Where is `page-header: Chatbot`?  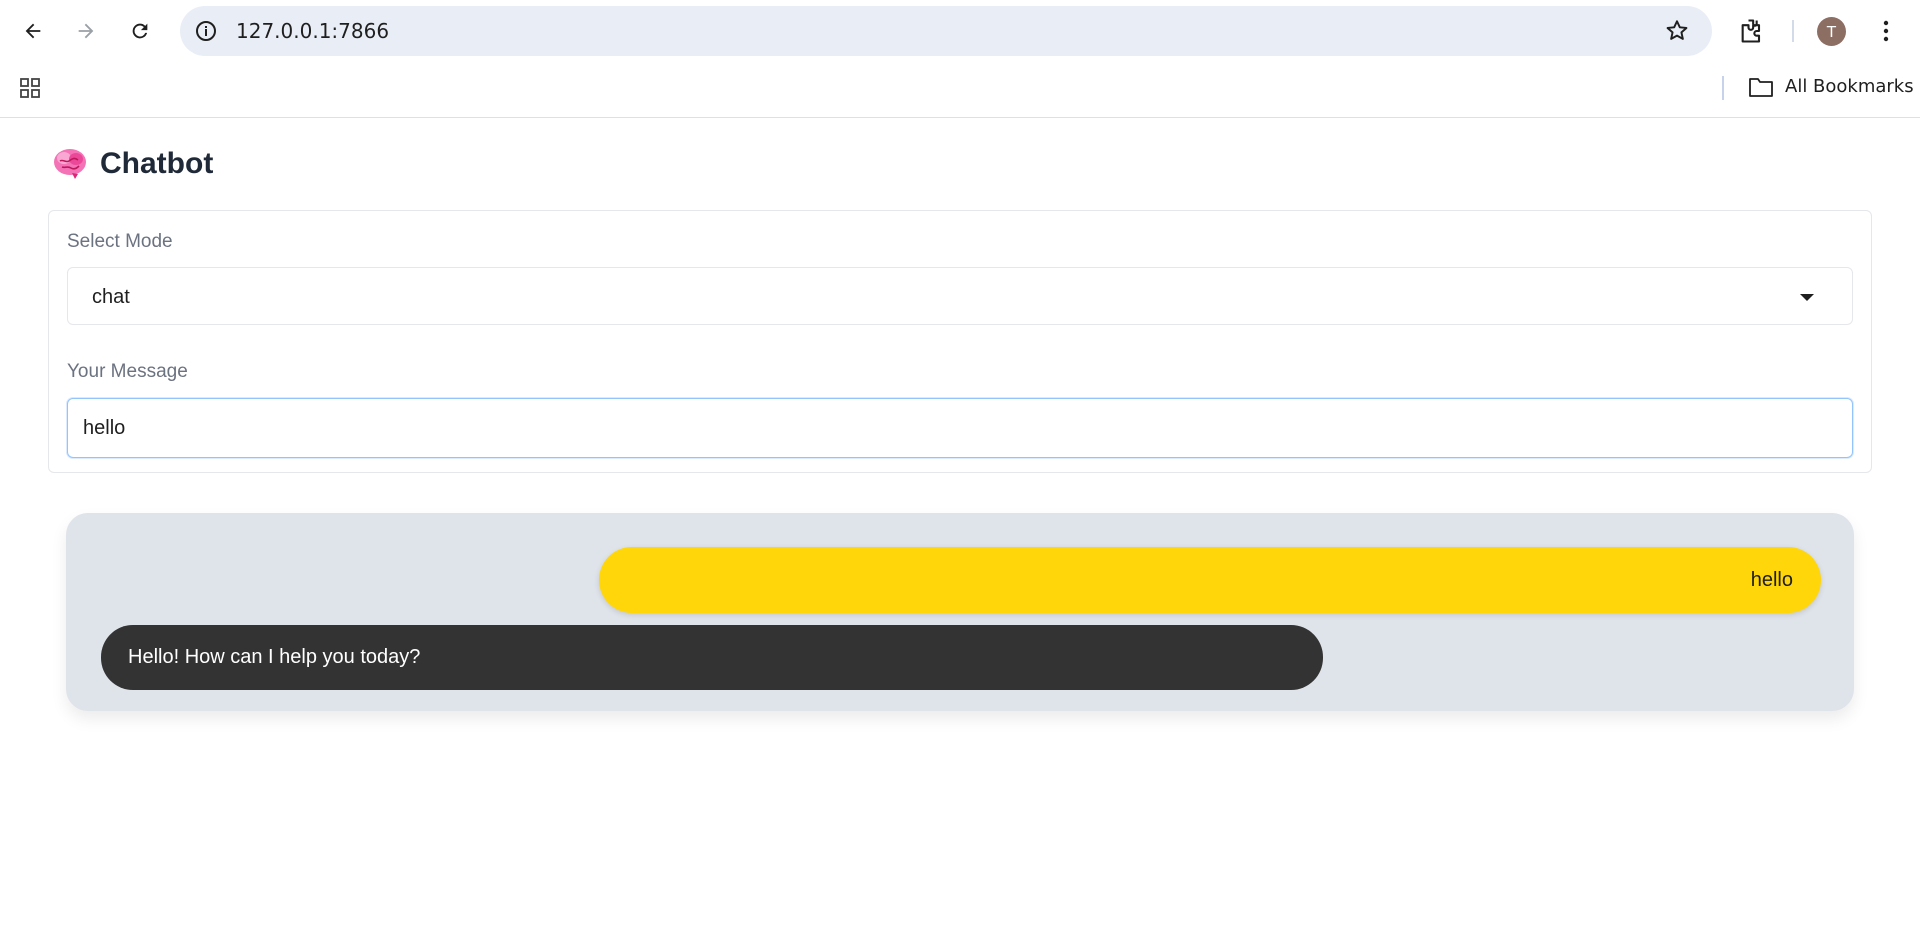 page-header: Chatbot is located at coordinates (132, 164).